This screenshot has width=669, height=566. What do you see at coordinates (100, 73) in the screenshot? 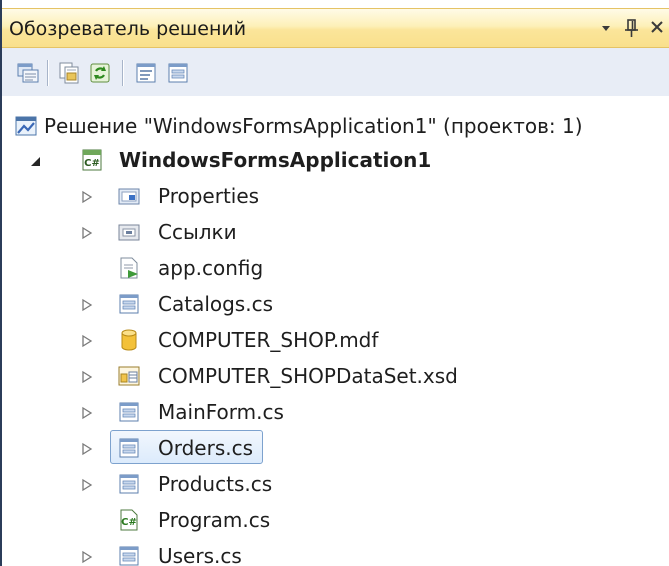
I see `refresh-icon` at bounding box center [100, 73].